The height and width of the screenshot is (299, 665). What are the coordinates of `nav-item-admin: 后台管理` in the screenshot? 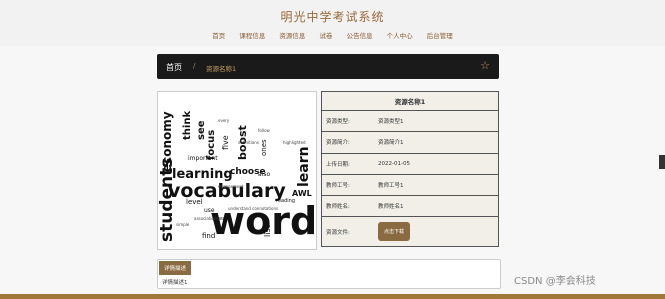 It's located at (440, 35).